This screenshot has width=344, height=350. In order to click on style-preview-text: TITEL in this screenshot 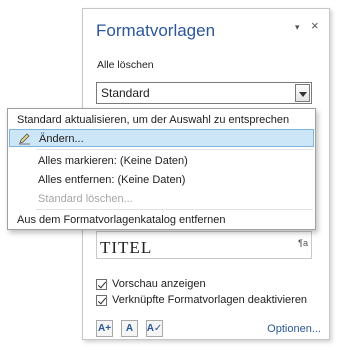, I will do `click(126, 247)`.